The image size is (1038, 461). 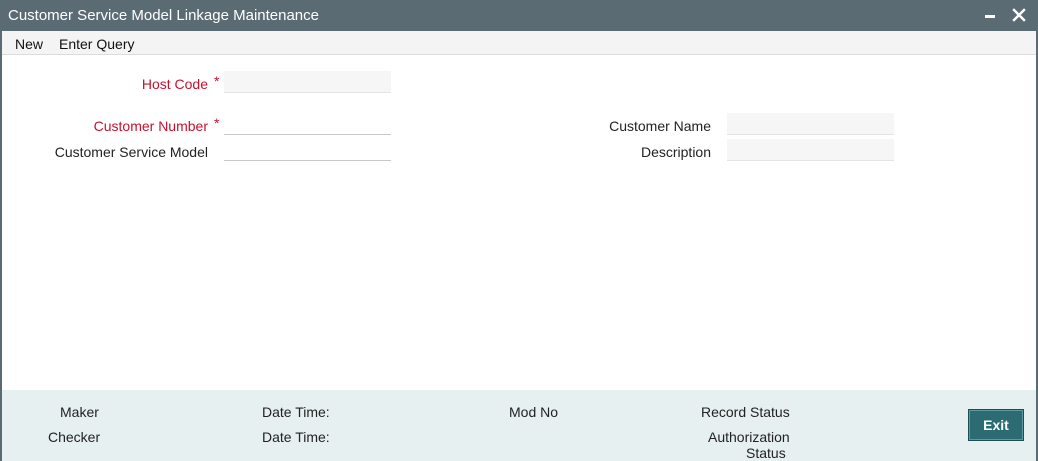 I want to click on minimize-icon, so click(x=991, y=15).